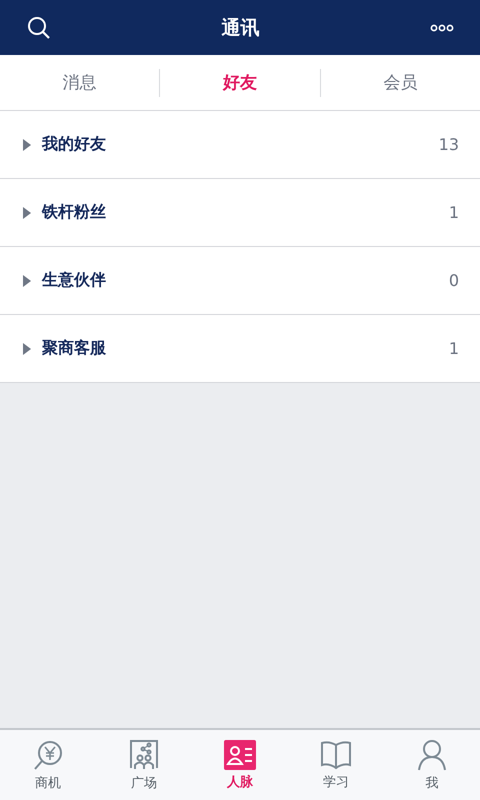 The image size is (480, 800). Describe the element at coordinates (74, 280) in the screenshot. I see `group-name: 生意伙伴` at that location.